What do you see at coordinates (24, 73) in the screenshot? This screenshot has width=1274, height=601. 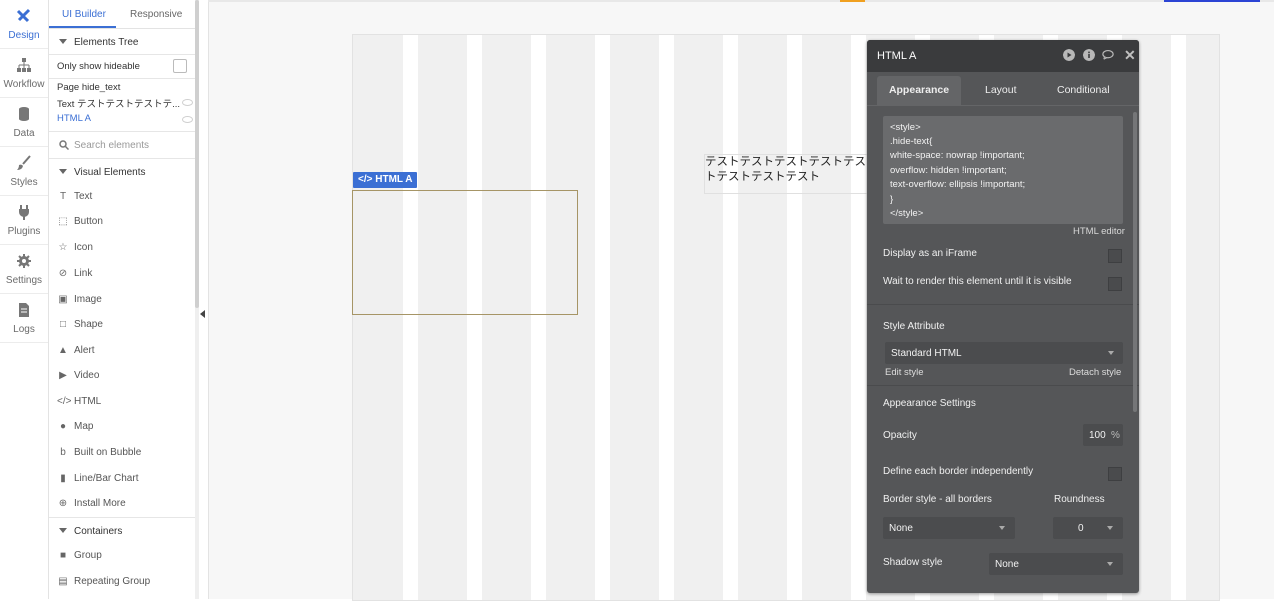 I see `rail-workflow: Workflow` at bounding box center [24, 73].